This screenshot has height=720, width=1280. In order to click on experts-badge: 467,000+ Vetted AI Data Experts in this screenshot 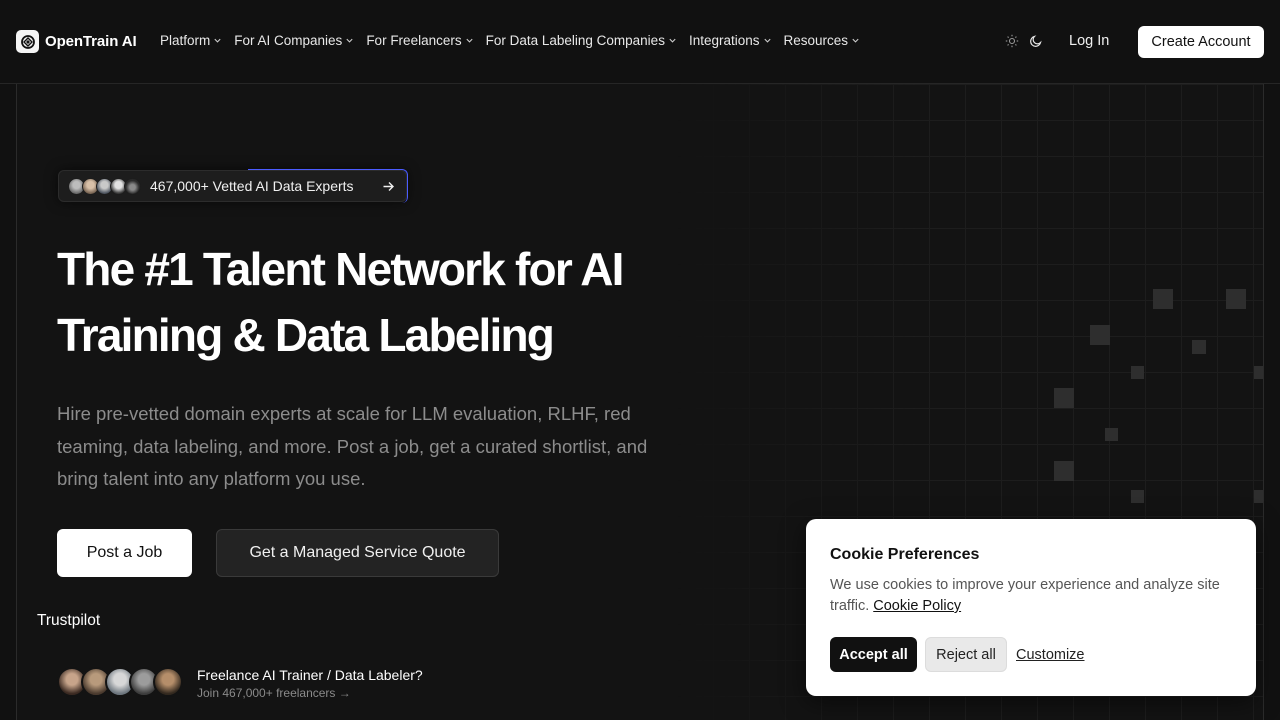, I will do `click(232, 186)`.